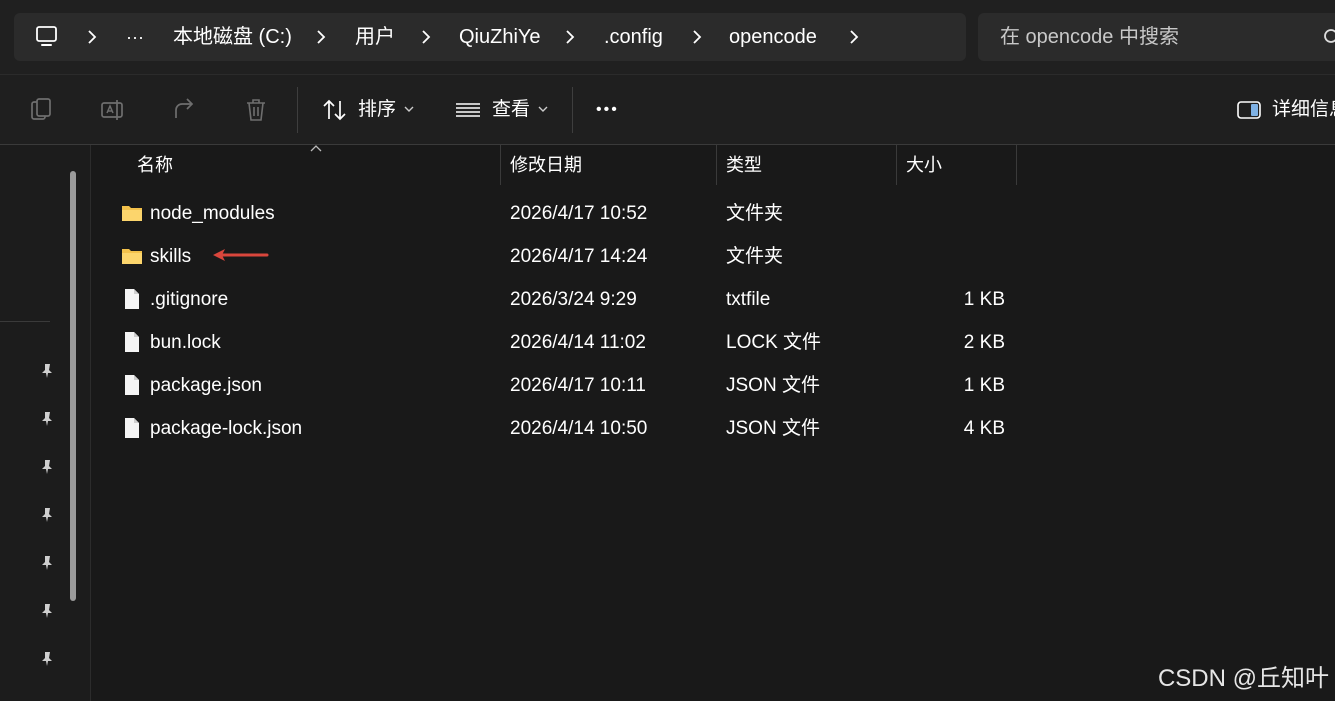 Image resolution: width=1335 pixels, height=701 pixels. I want to click on file-size: 4 KB, so click(984, 428).